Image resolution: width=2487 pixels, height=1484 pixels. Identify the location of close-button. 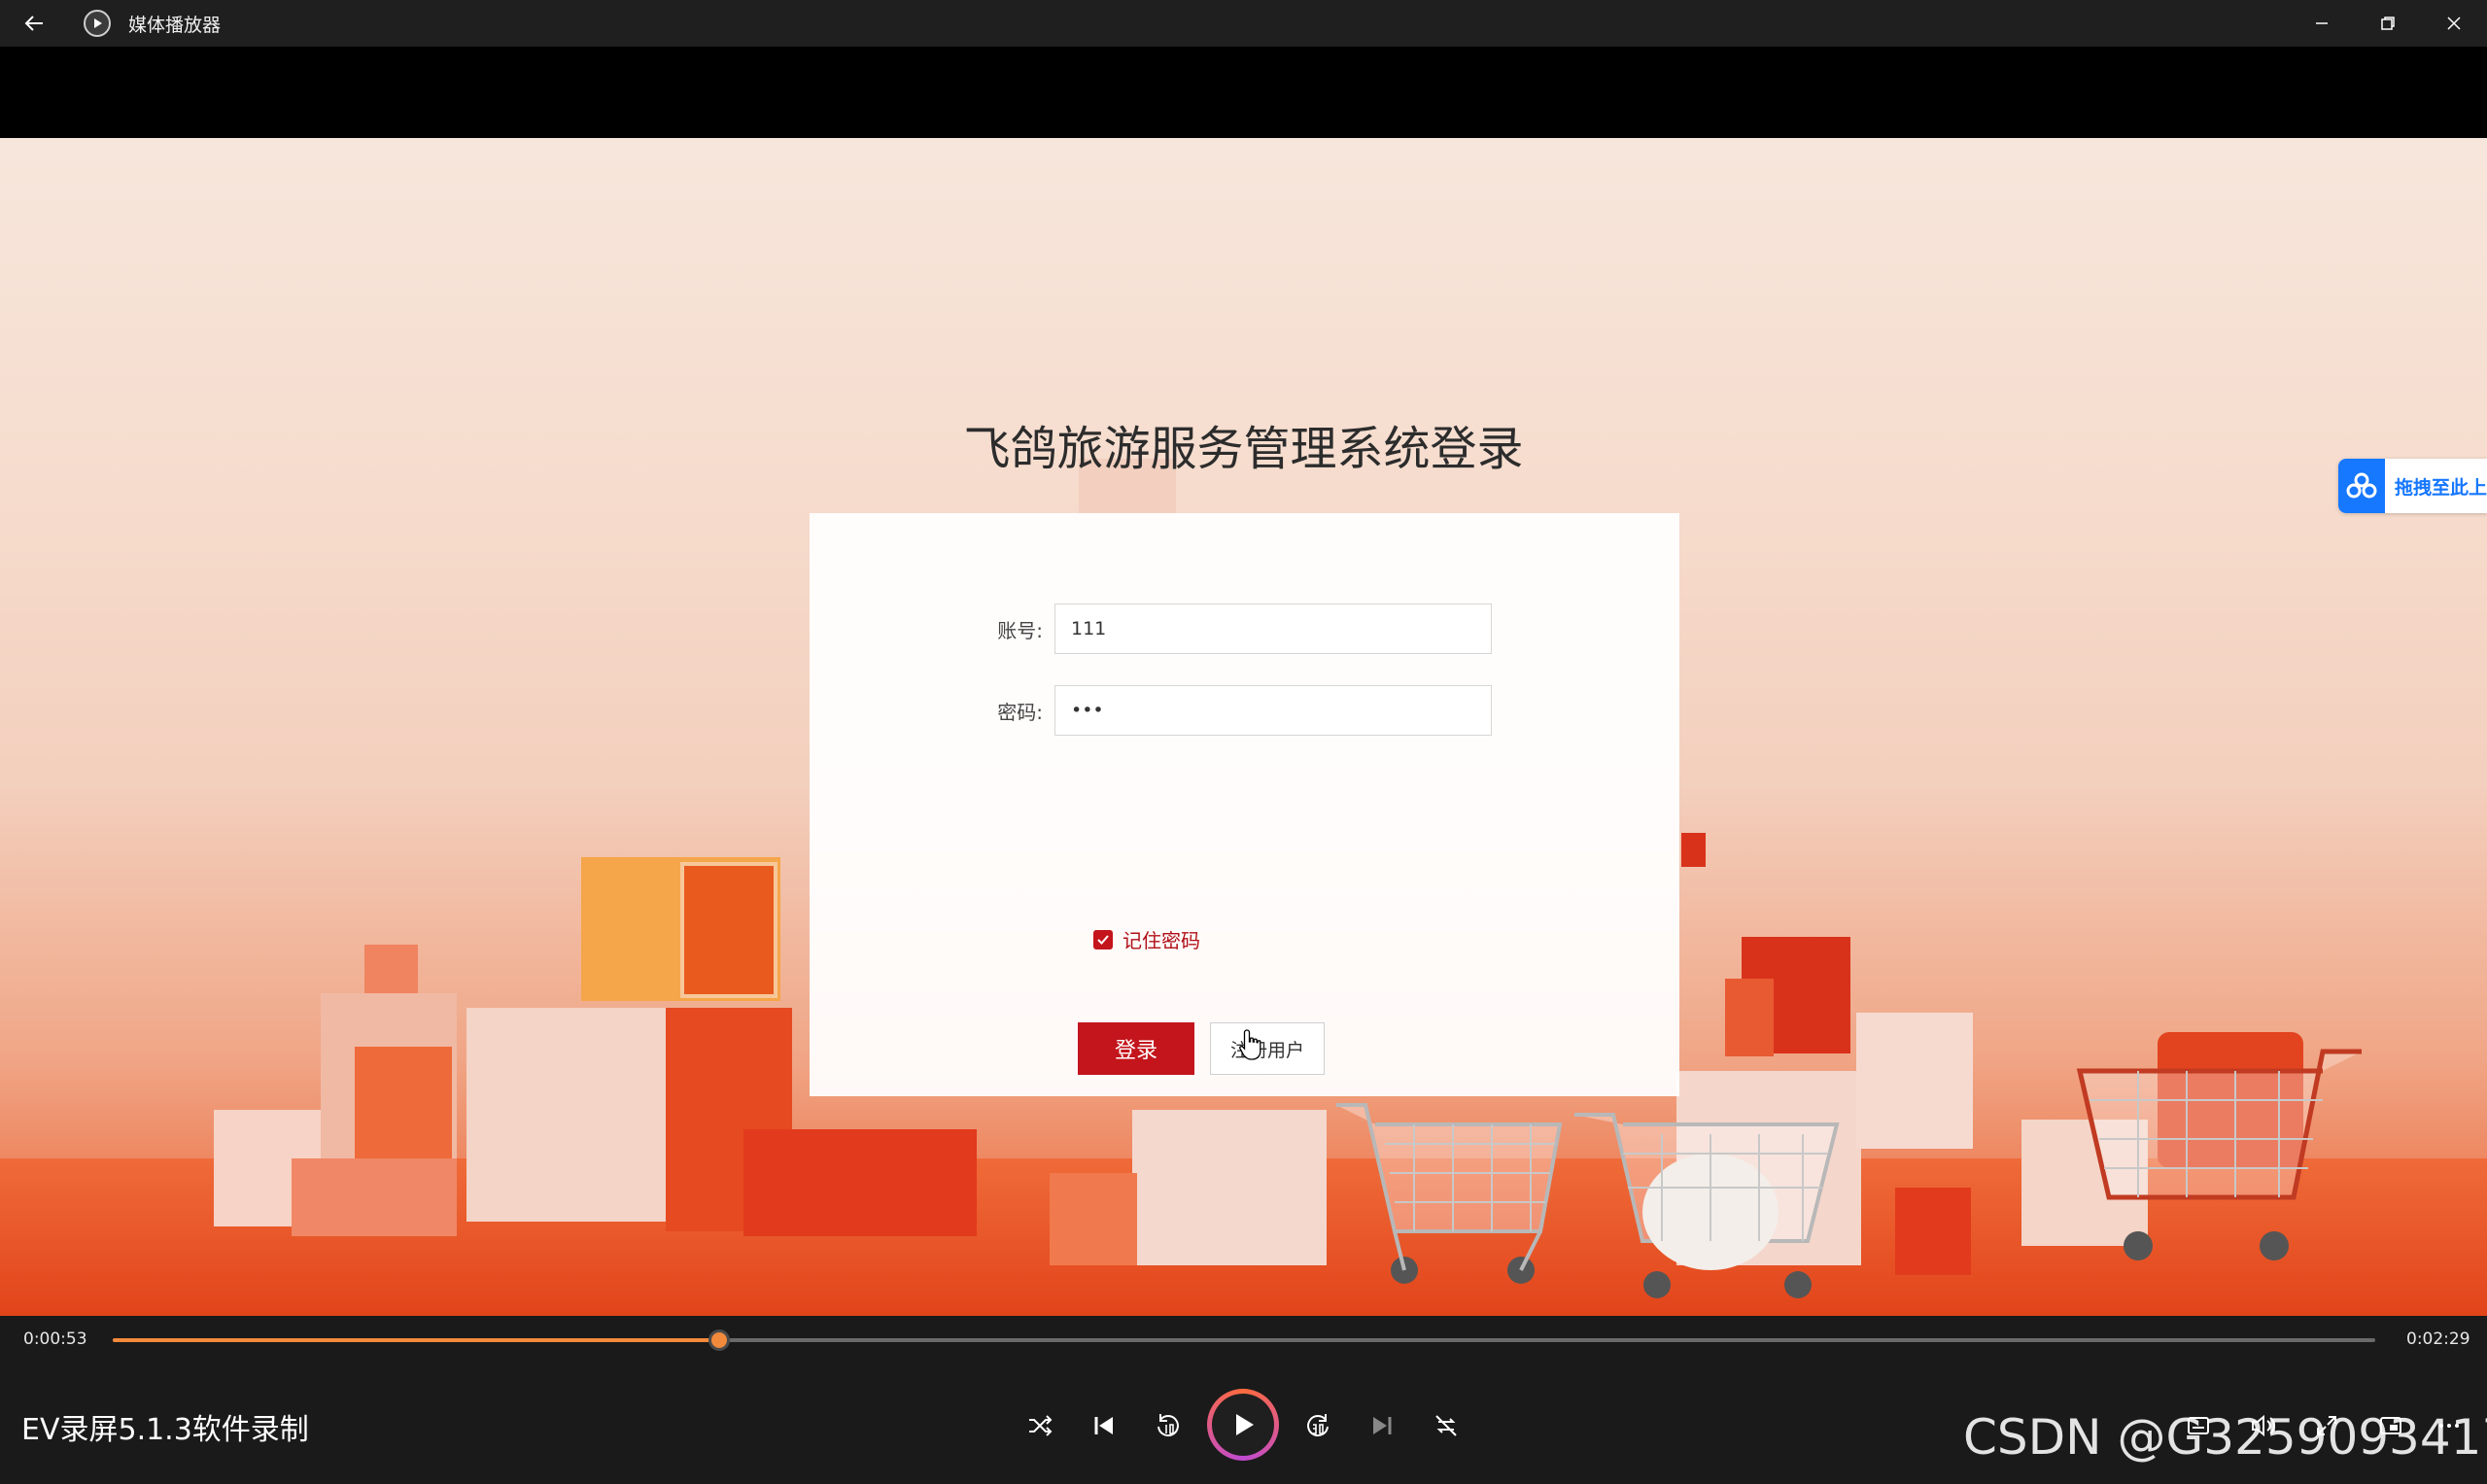
(2454, 23).